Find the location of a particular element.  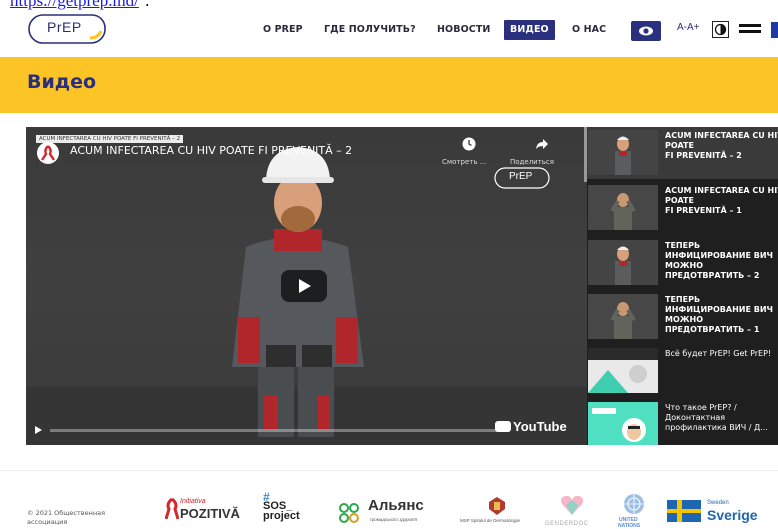

playlist-item-title: Всё будет PrEP! Get PrEP! is located at coordinates (718, 353).